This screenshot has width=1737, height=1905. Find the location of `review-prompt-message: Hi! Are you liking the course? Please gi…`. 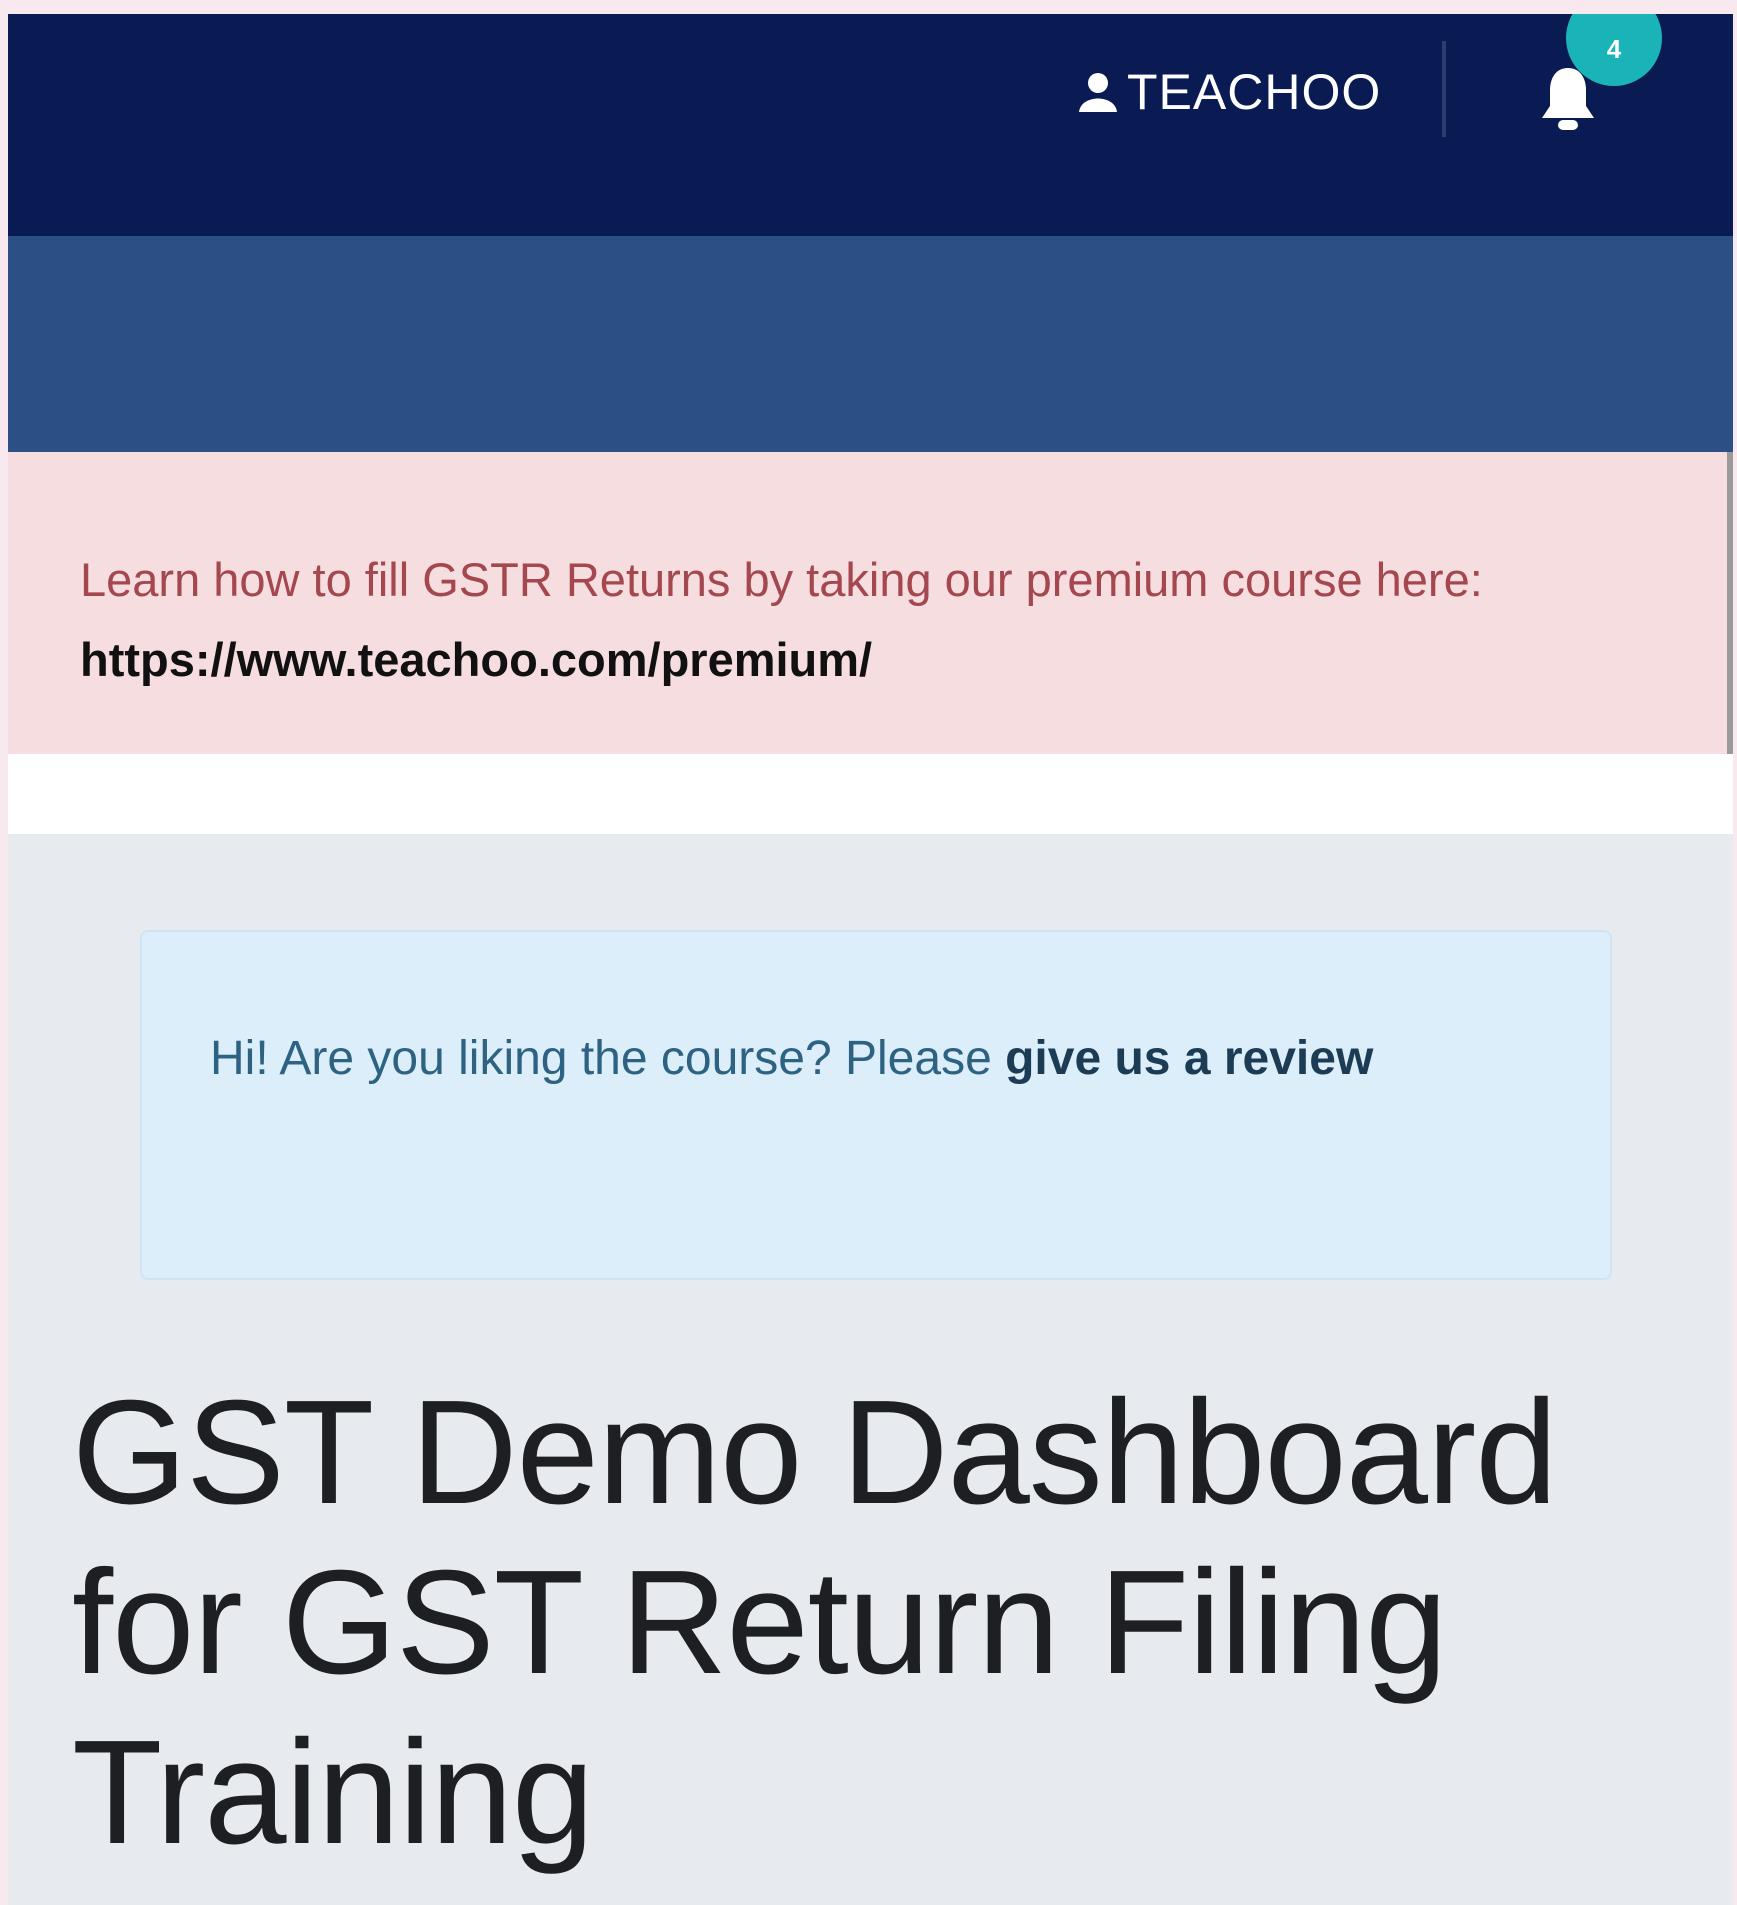

review-prompt-message: Hi! Are you liking the course? Please gi… is located at coordinates (860, 1059).